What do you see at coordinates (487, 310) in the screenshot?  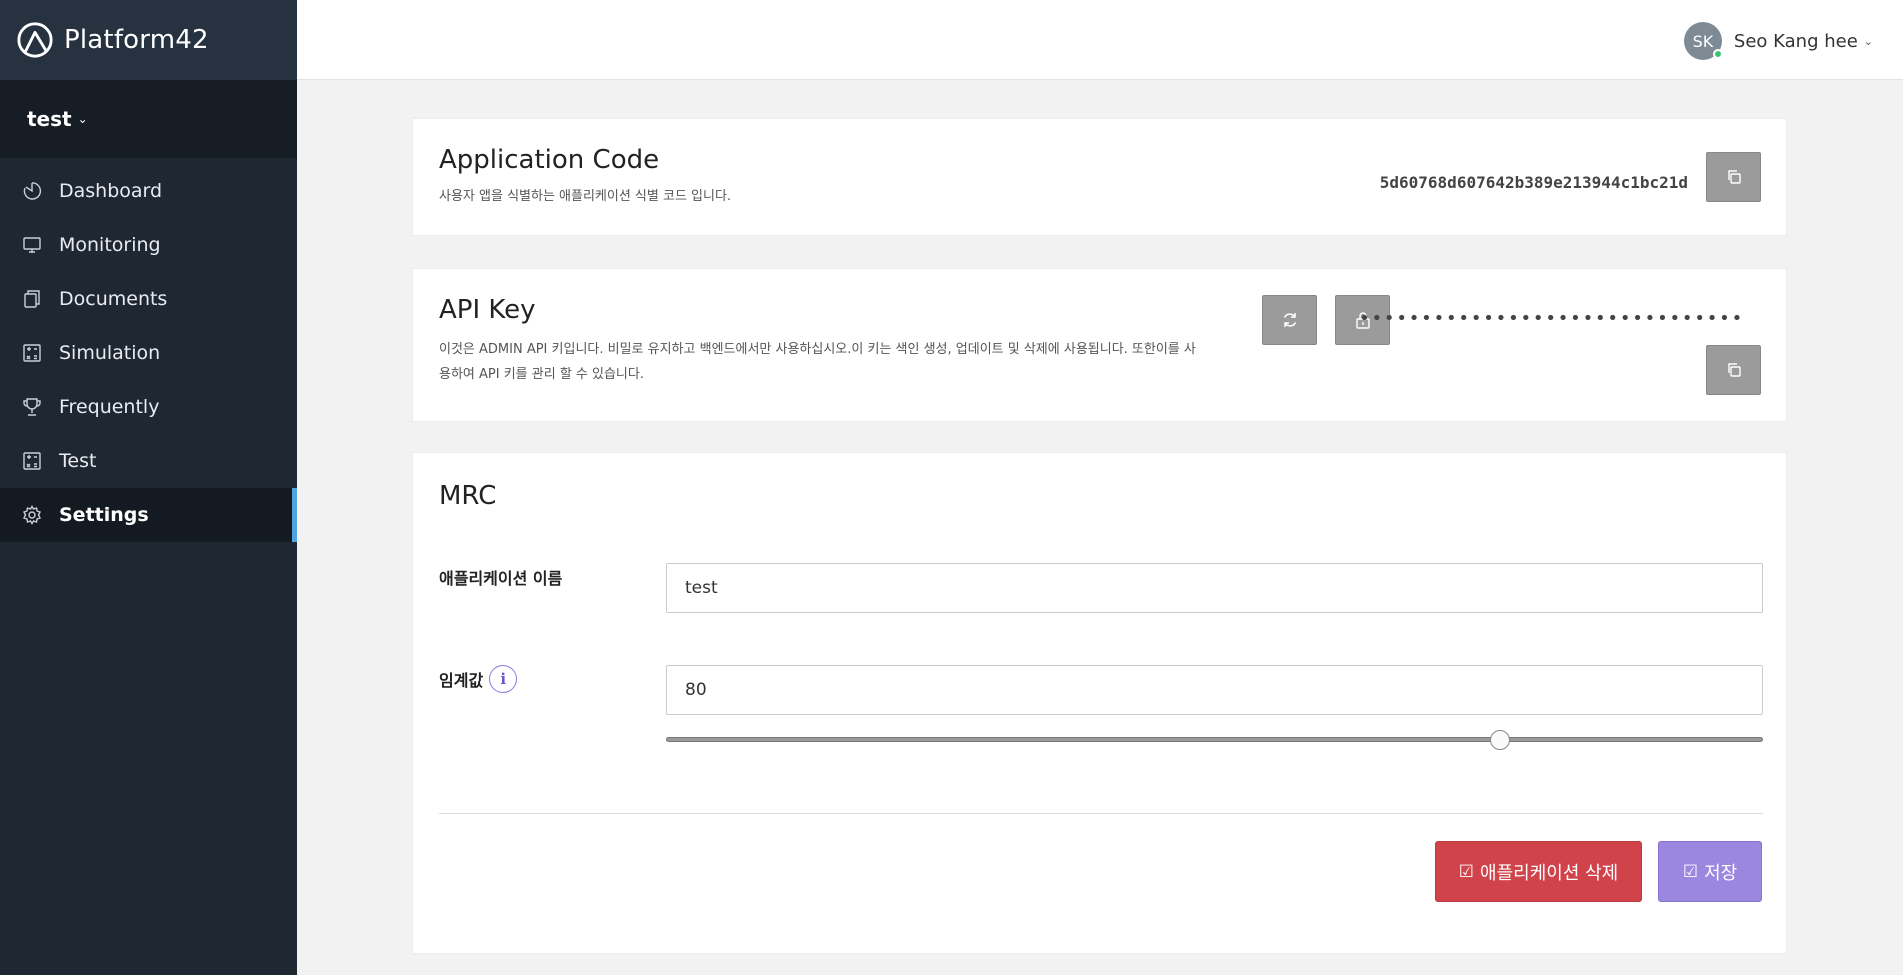 I see `api-key-title: API Key` at bounding box center [487, 310].